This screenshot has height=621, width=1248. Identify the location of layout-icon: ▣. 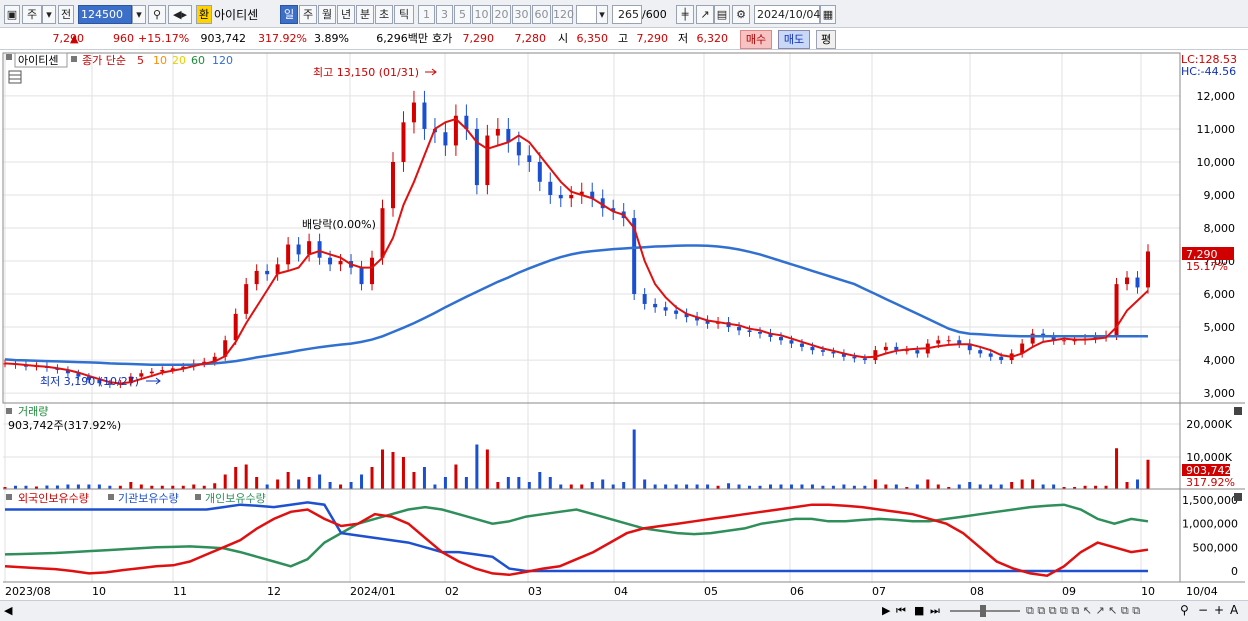
(12, 14).